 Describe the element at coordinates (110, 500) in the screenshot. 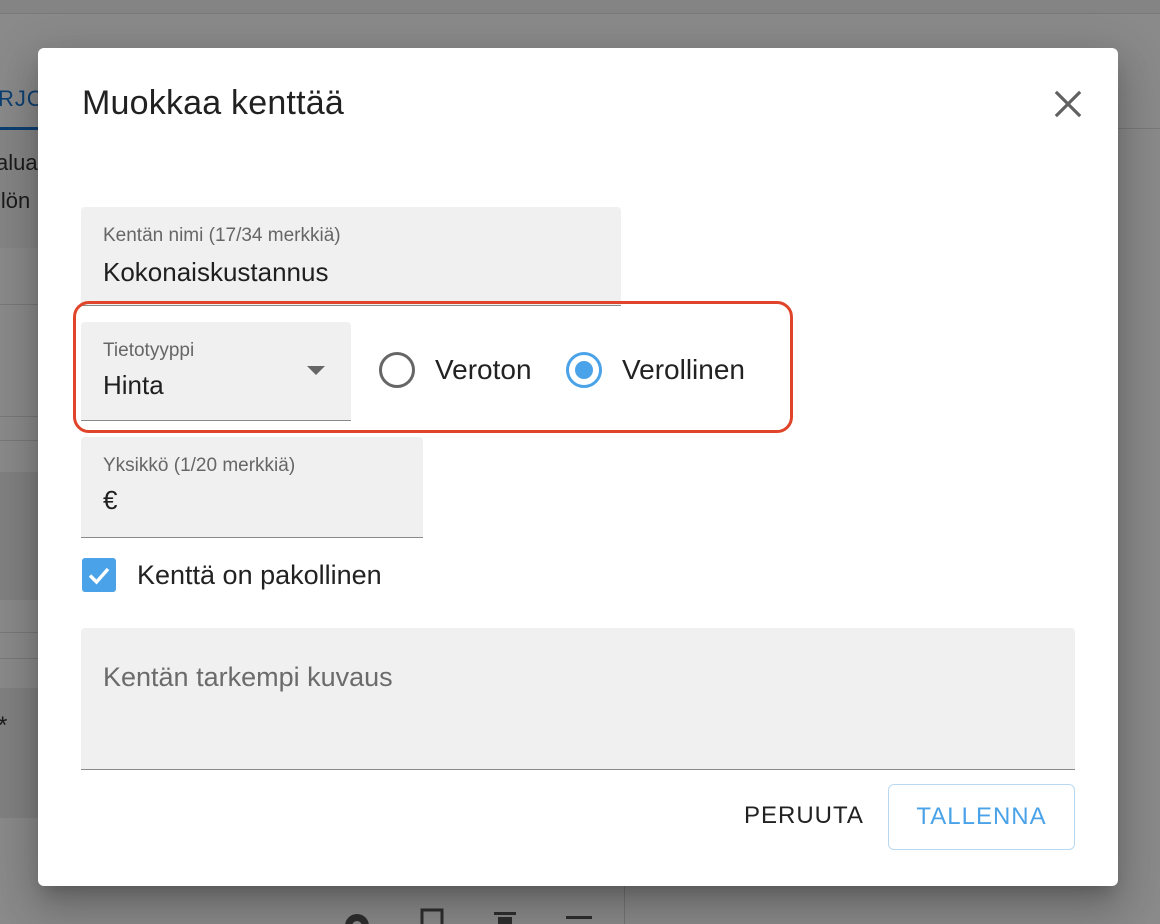

I see `unit-value: €` at that location.